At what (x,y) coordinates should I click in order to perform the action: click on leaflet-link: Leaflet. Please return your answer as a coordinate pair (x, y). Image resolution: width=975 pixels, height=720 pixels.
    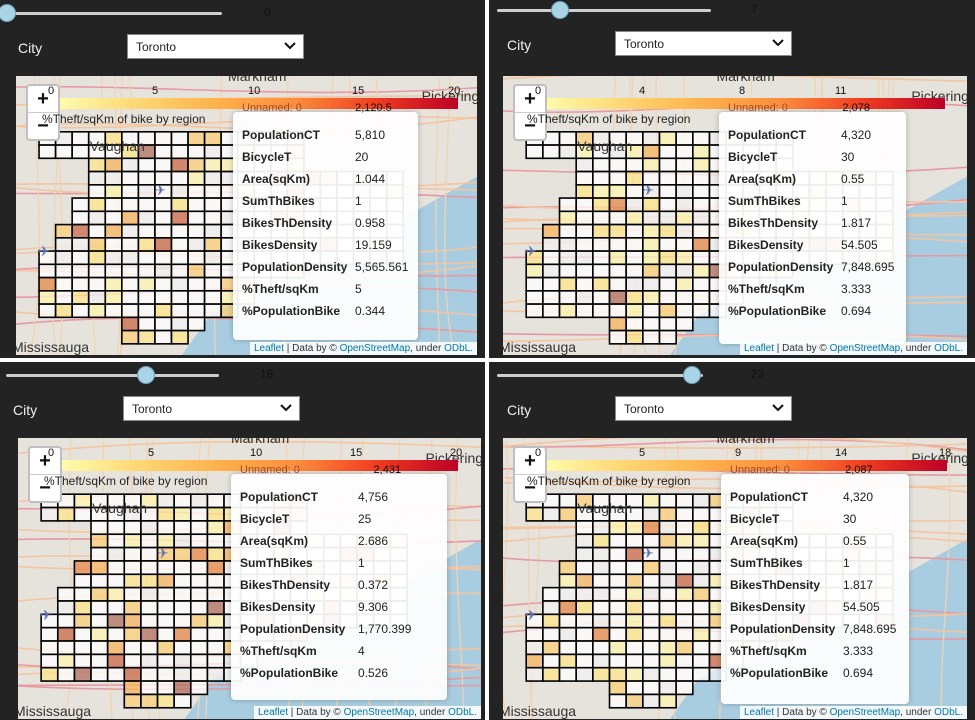
    Looking at the image, I should click on (759, 712).